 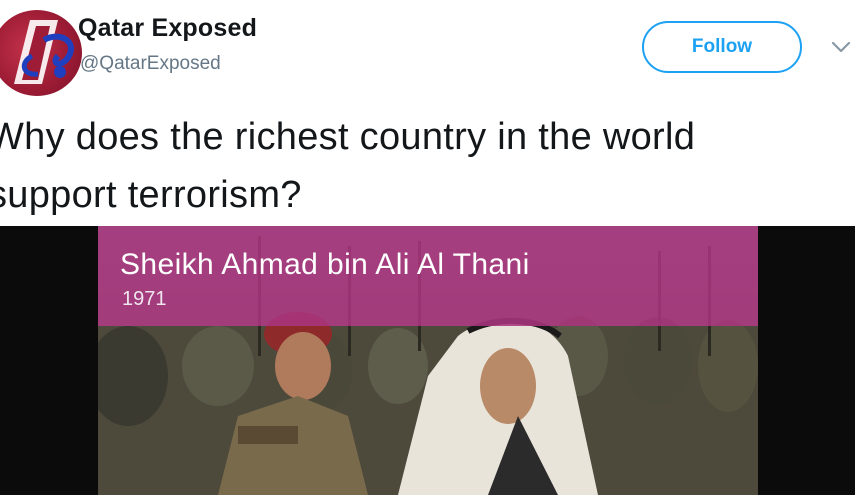 What do you see at coordinates (44, 52) in the screenshot?
I see `qatar-exposed-logo-icon` at bounding box center [44, 52].